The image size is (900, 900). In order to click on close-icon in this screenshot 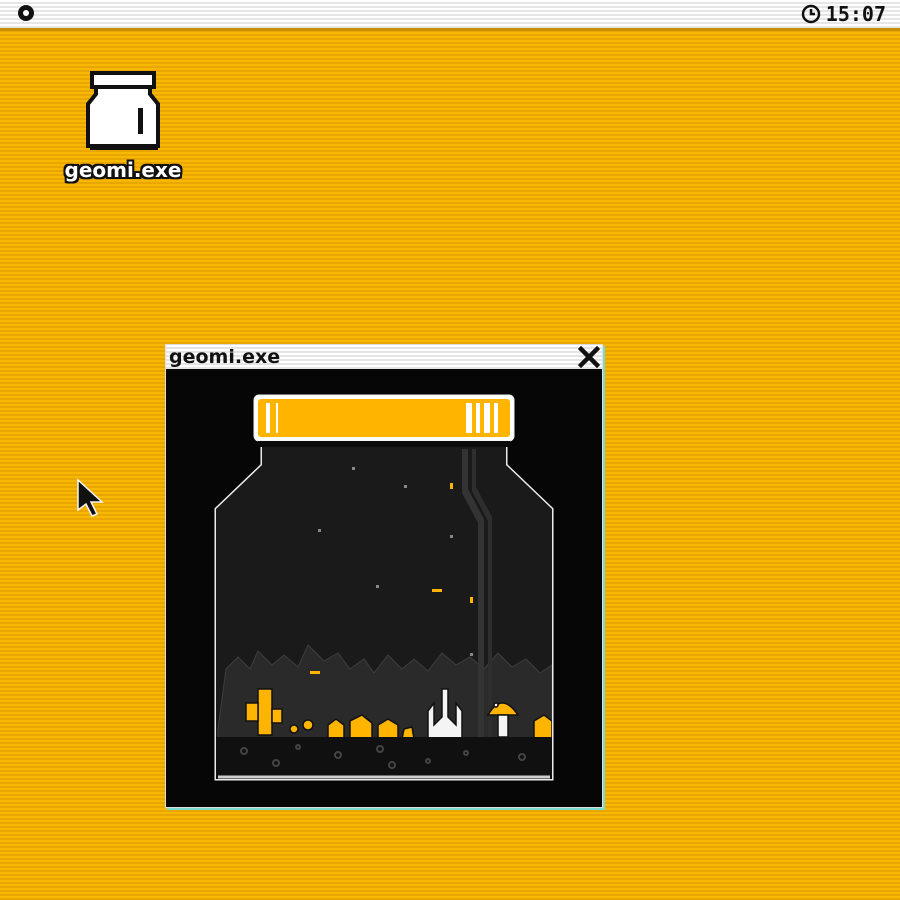, I will do `click(589, 357)`.